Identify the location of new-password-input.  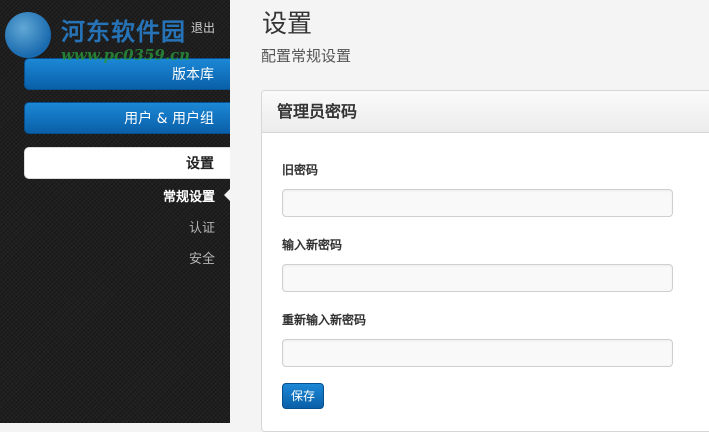
(477, 278).